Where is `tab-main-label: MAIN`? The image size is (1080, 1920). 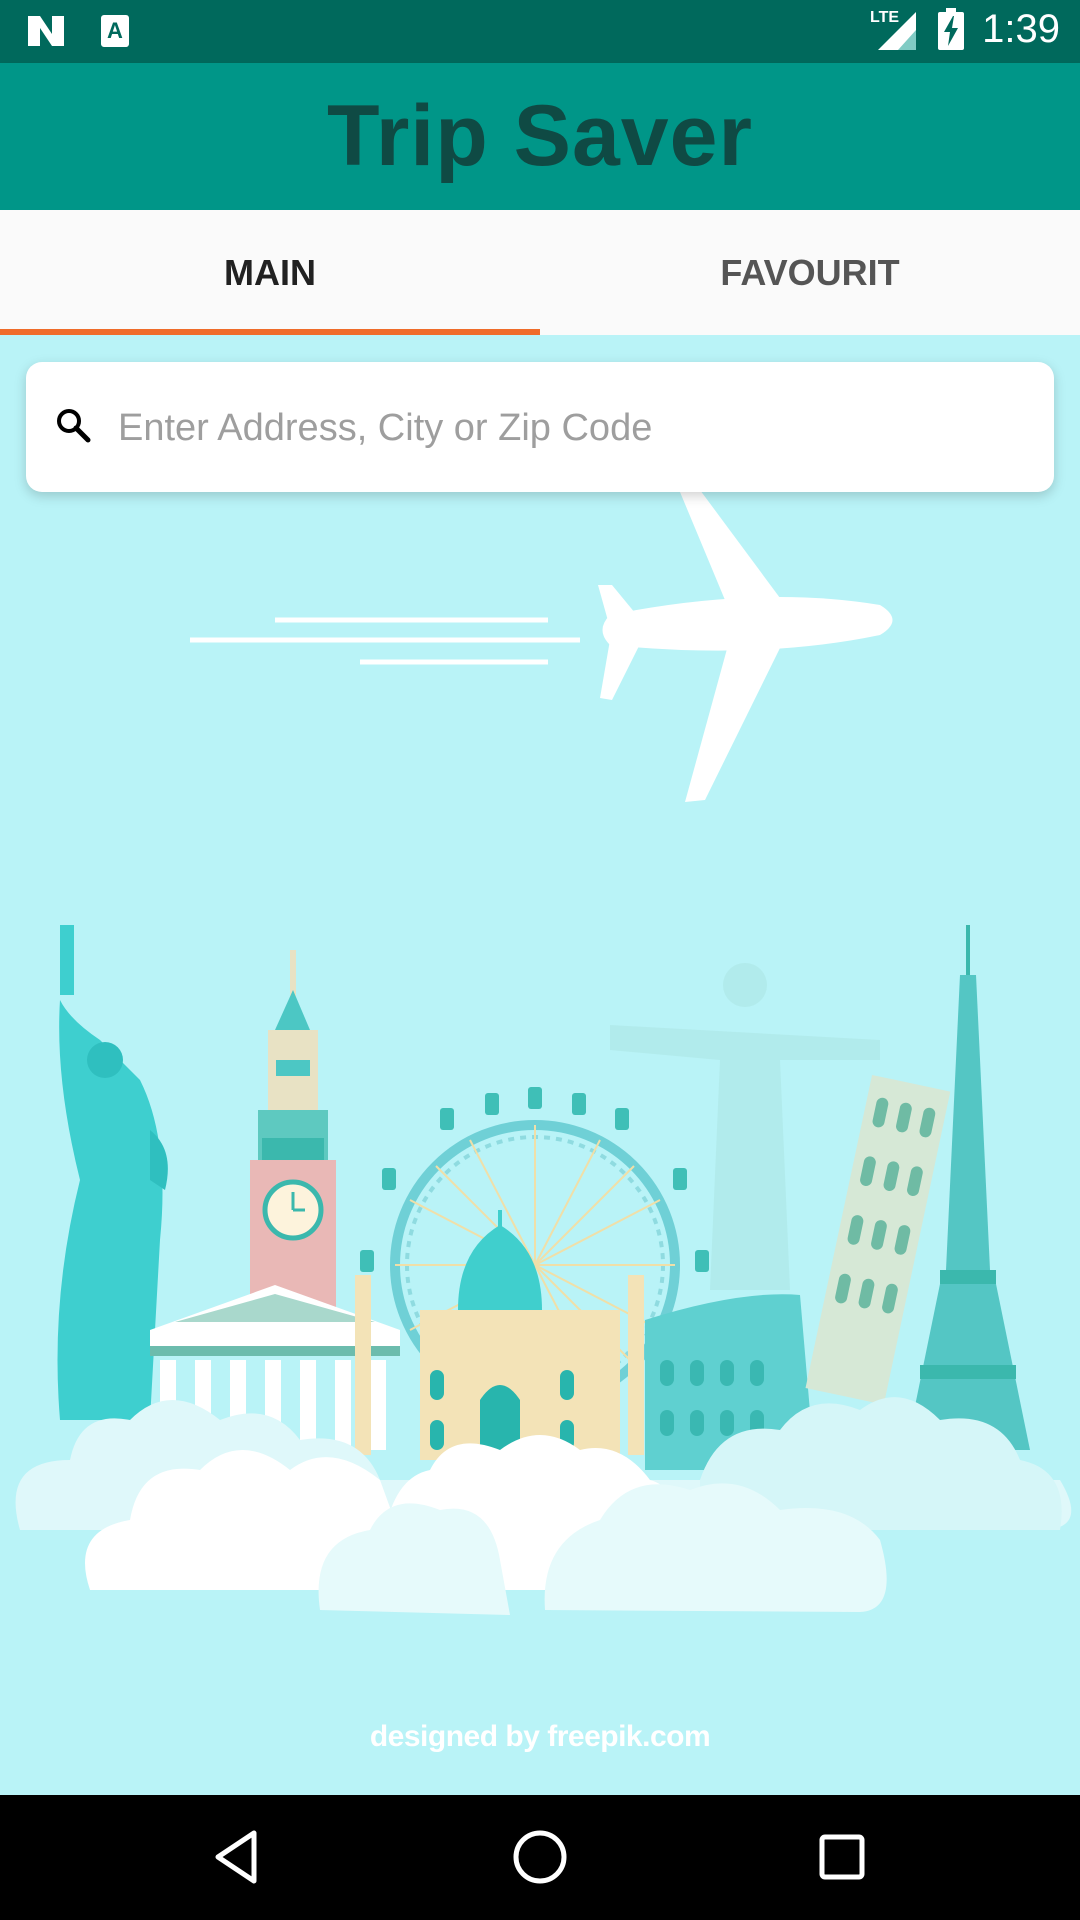 tab-main-label: MAIN is located at coordinates (270, 272).